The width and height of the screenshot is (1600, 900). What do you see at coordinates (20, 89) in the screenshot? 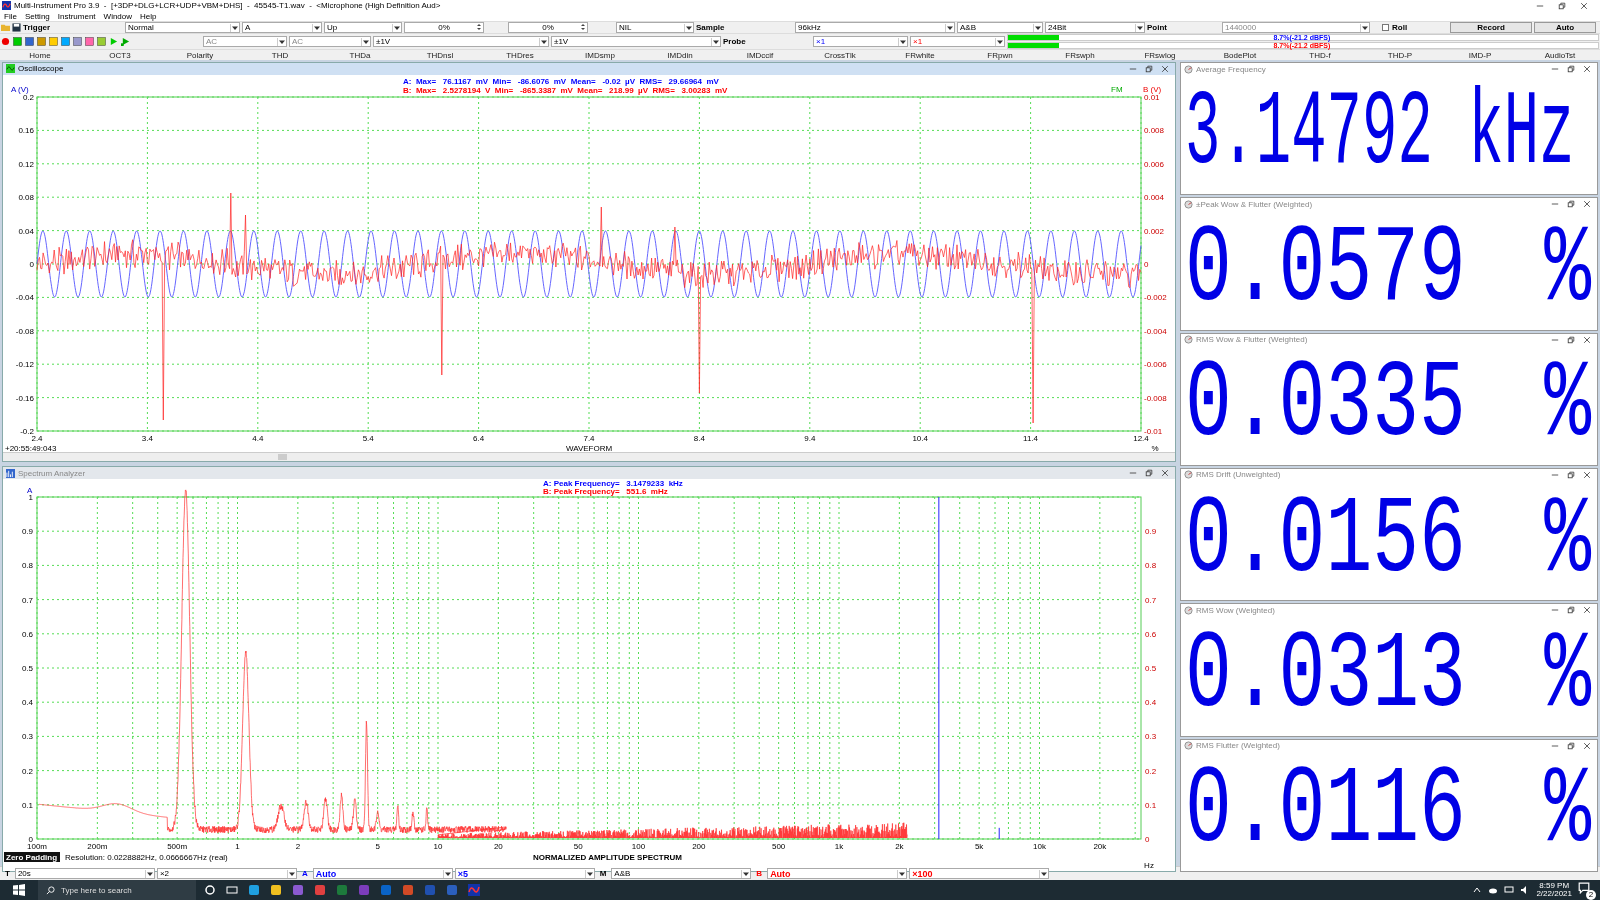
I see `axis-title: A (V)` at bounding box center [20, 89].